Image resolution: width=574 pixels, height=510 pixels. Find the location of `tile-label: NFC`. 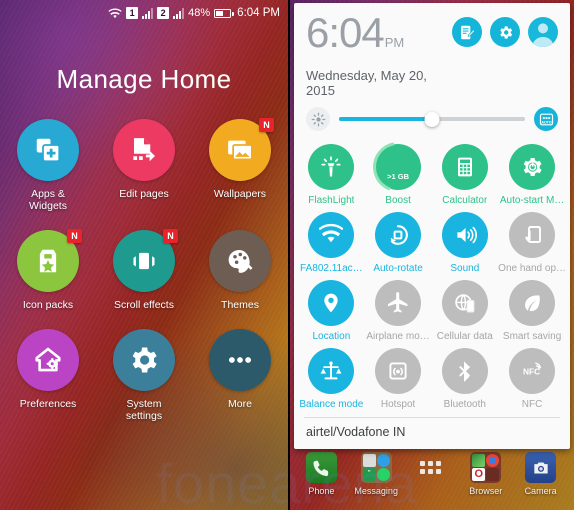

tile-label: NFC is located at coordinates (532, 404).